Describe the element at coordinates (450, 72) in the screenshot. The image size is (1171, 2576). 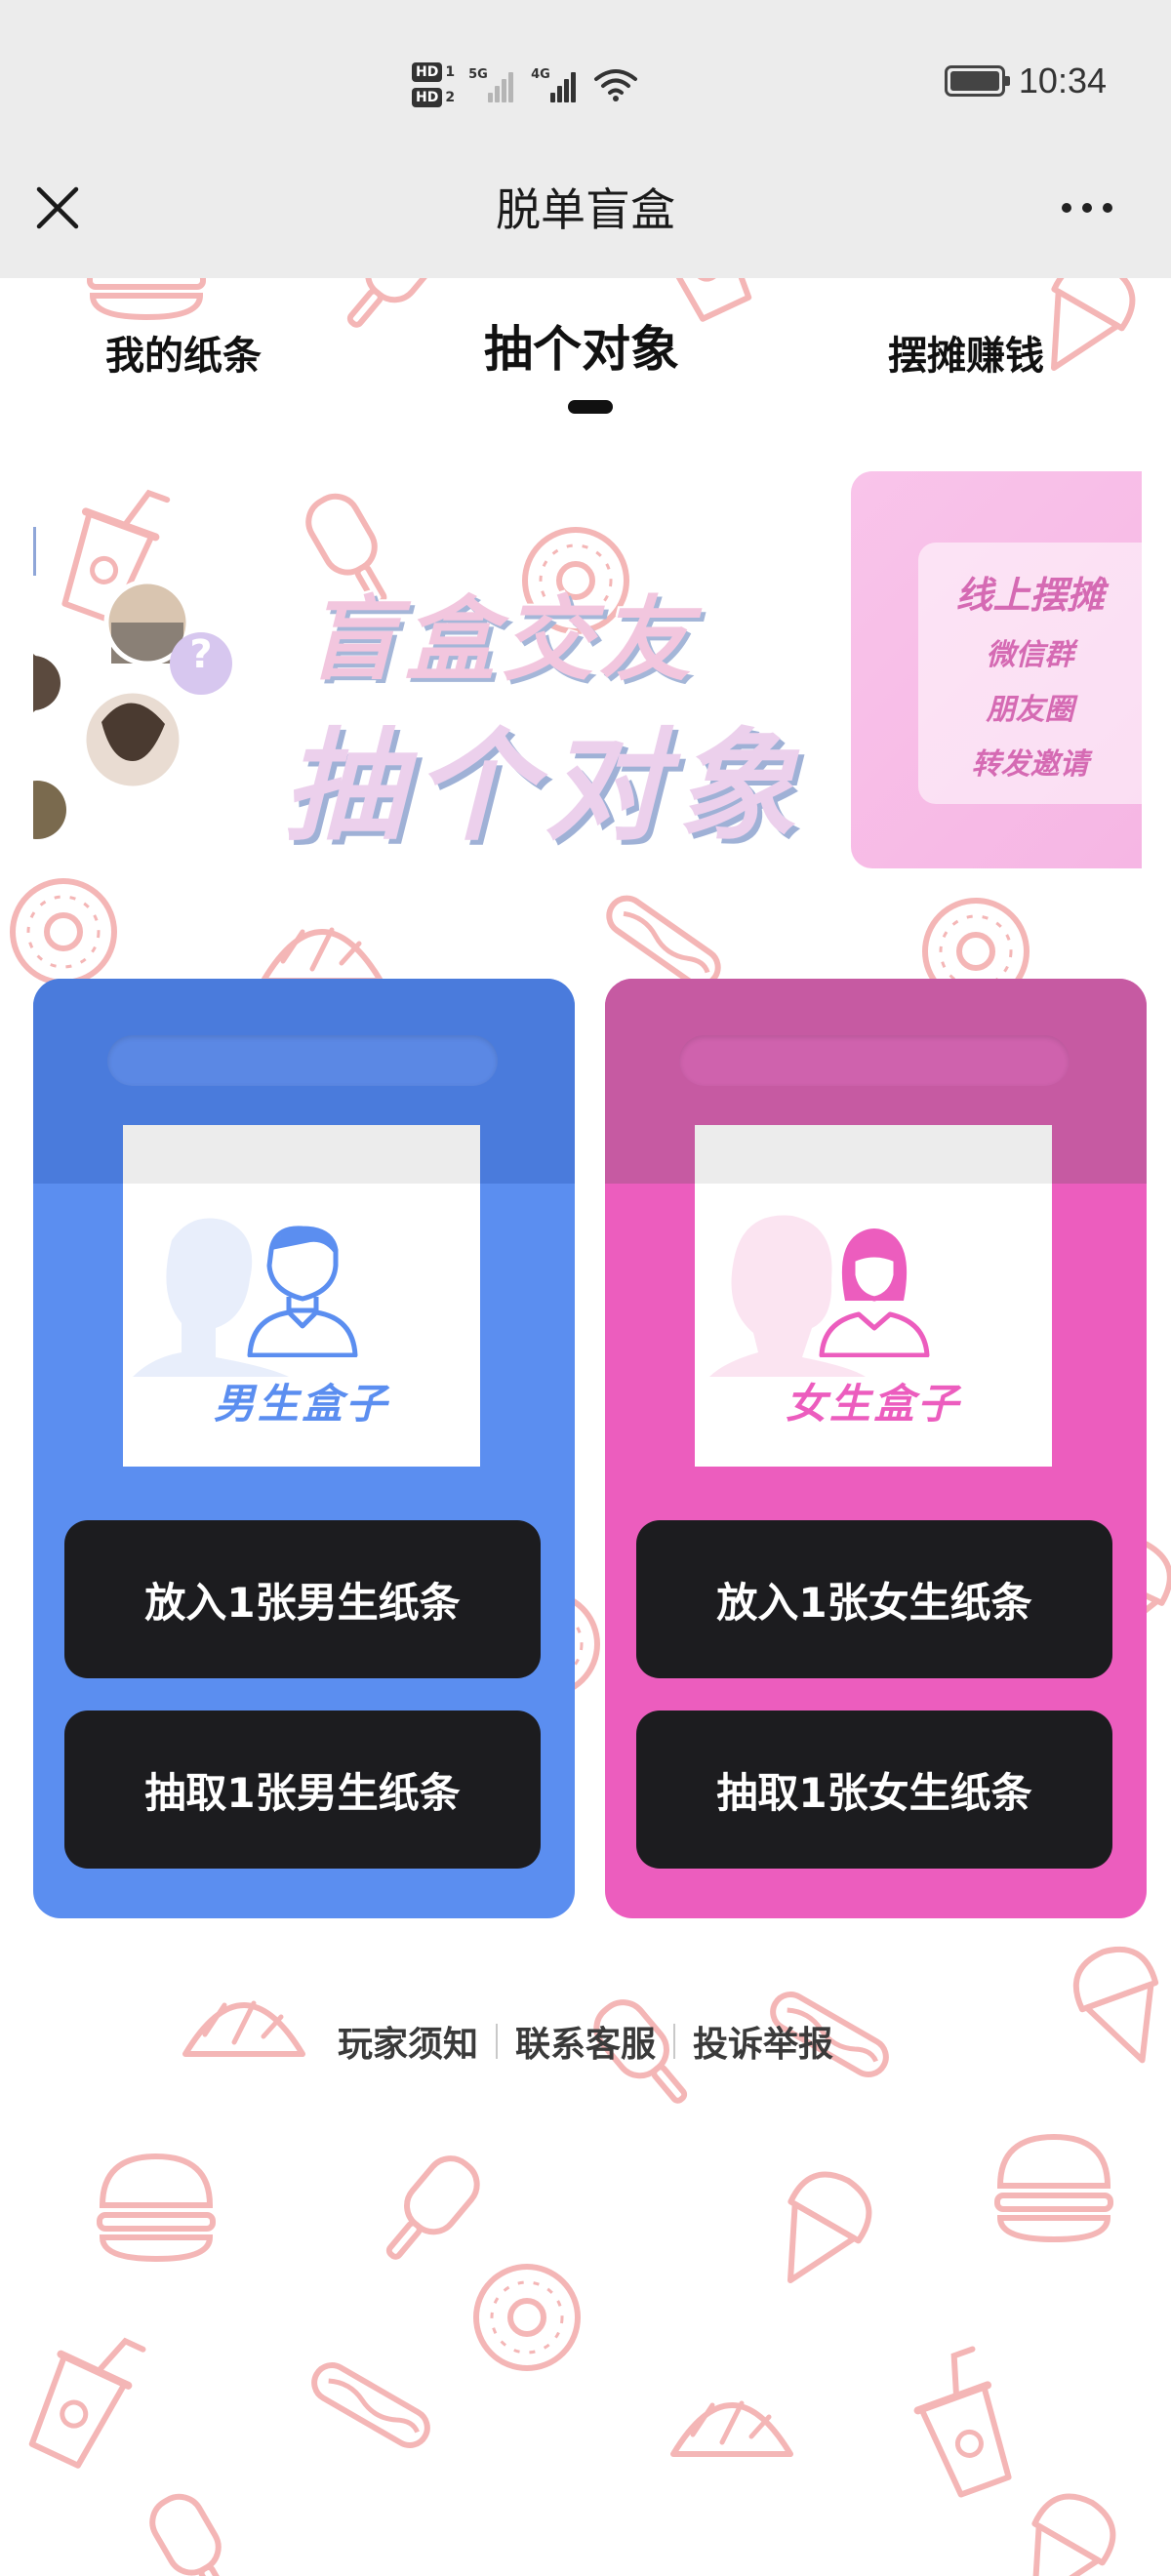
I see `sim-number: 1` at that location.